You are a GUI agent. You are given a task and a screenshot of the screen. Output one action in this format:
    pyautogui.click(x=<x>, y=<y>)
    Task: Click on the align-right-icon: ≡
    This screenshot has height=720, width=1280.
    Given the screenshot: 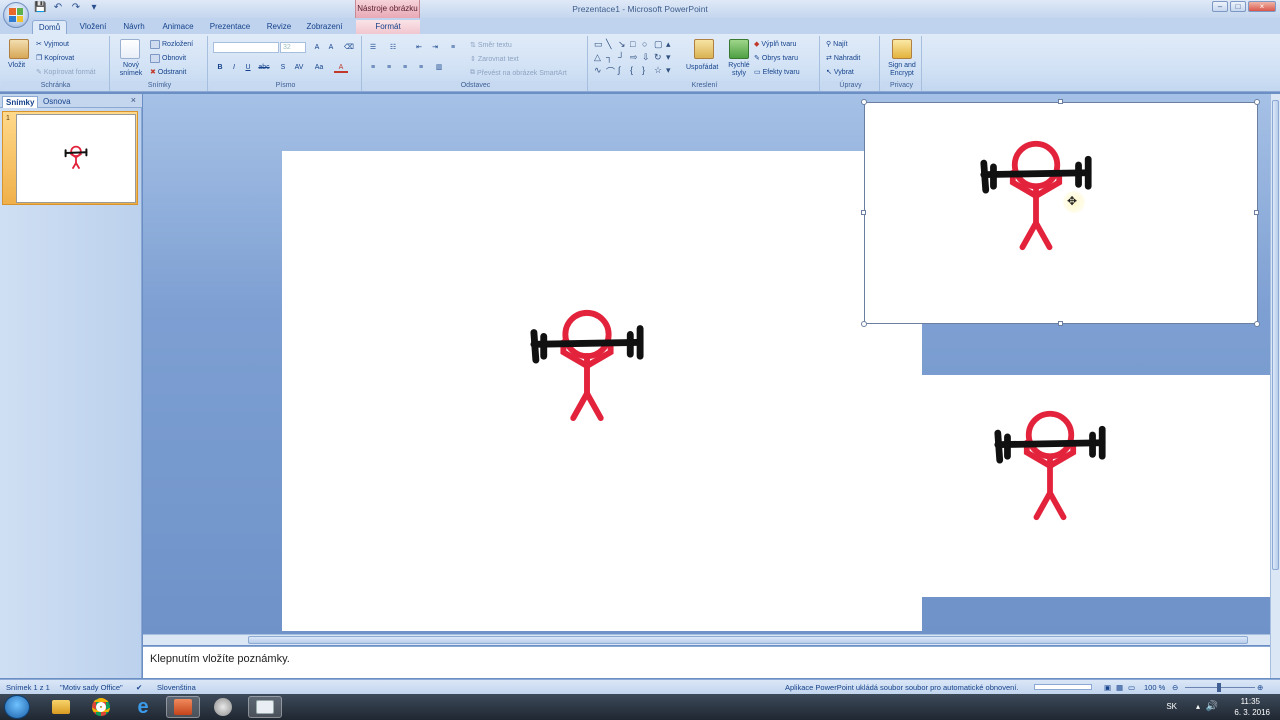 What is the action you would take?
    pyautogui.click(x=405, y=67)
    